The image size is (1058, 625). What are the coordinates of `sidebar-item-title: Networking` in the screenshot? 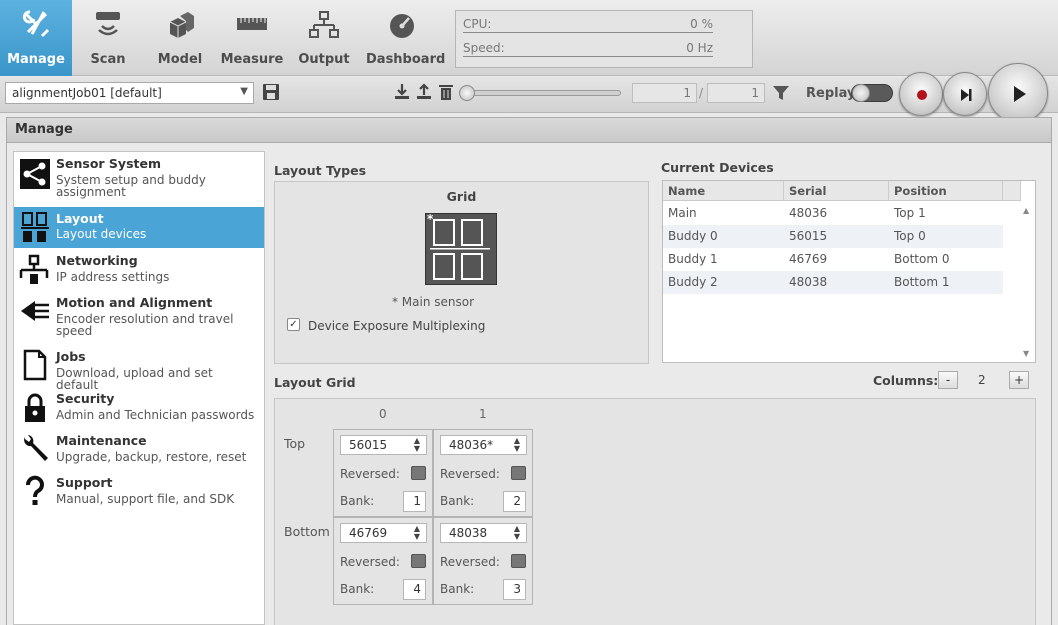 It's located at (97, 260).